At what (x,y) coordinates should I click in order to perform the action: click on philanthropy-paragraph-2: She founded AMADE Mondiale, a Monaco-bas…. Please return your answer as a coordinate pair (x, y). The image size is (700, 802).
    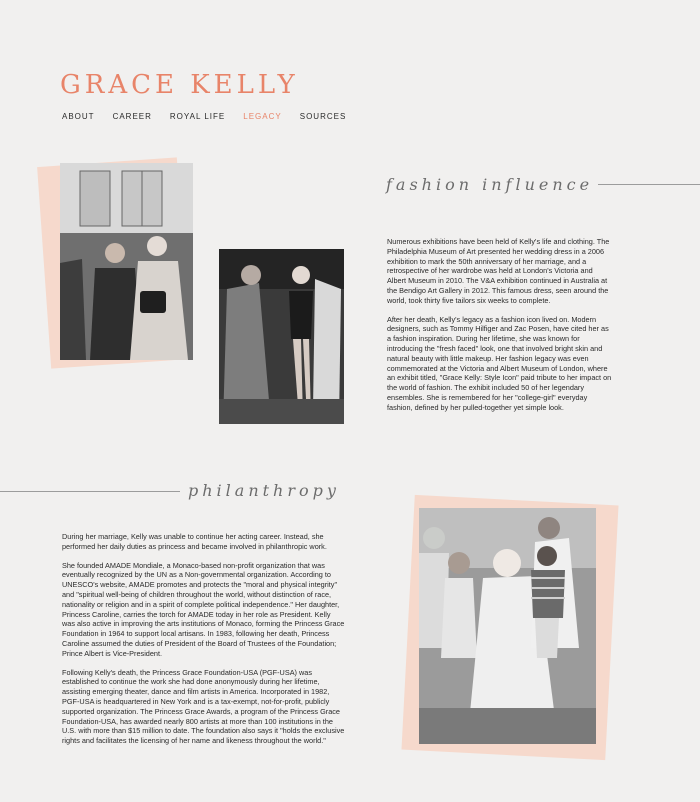
    Looking at the image, I should click on (203, 609).